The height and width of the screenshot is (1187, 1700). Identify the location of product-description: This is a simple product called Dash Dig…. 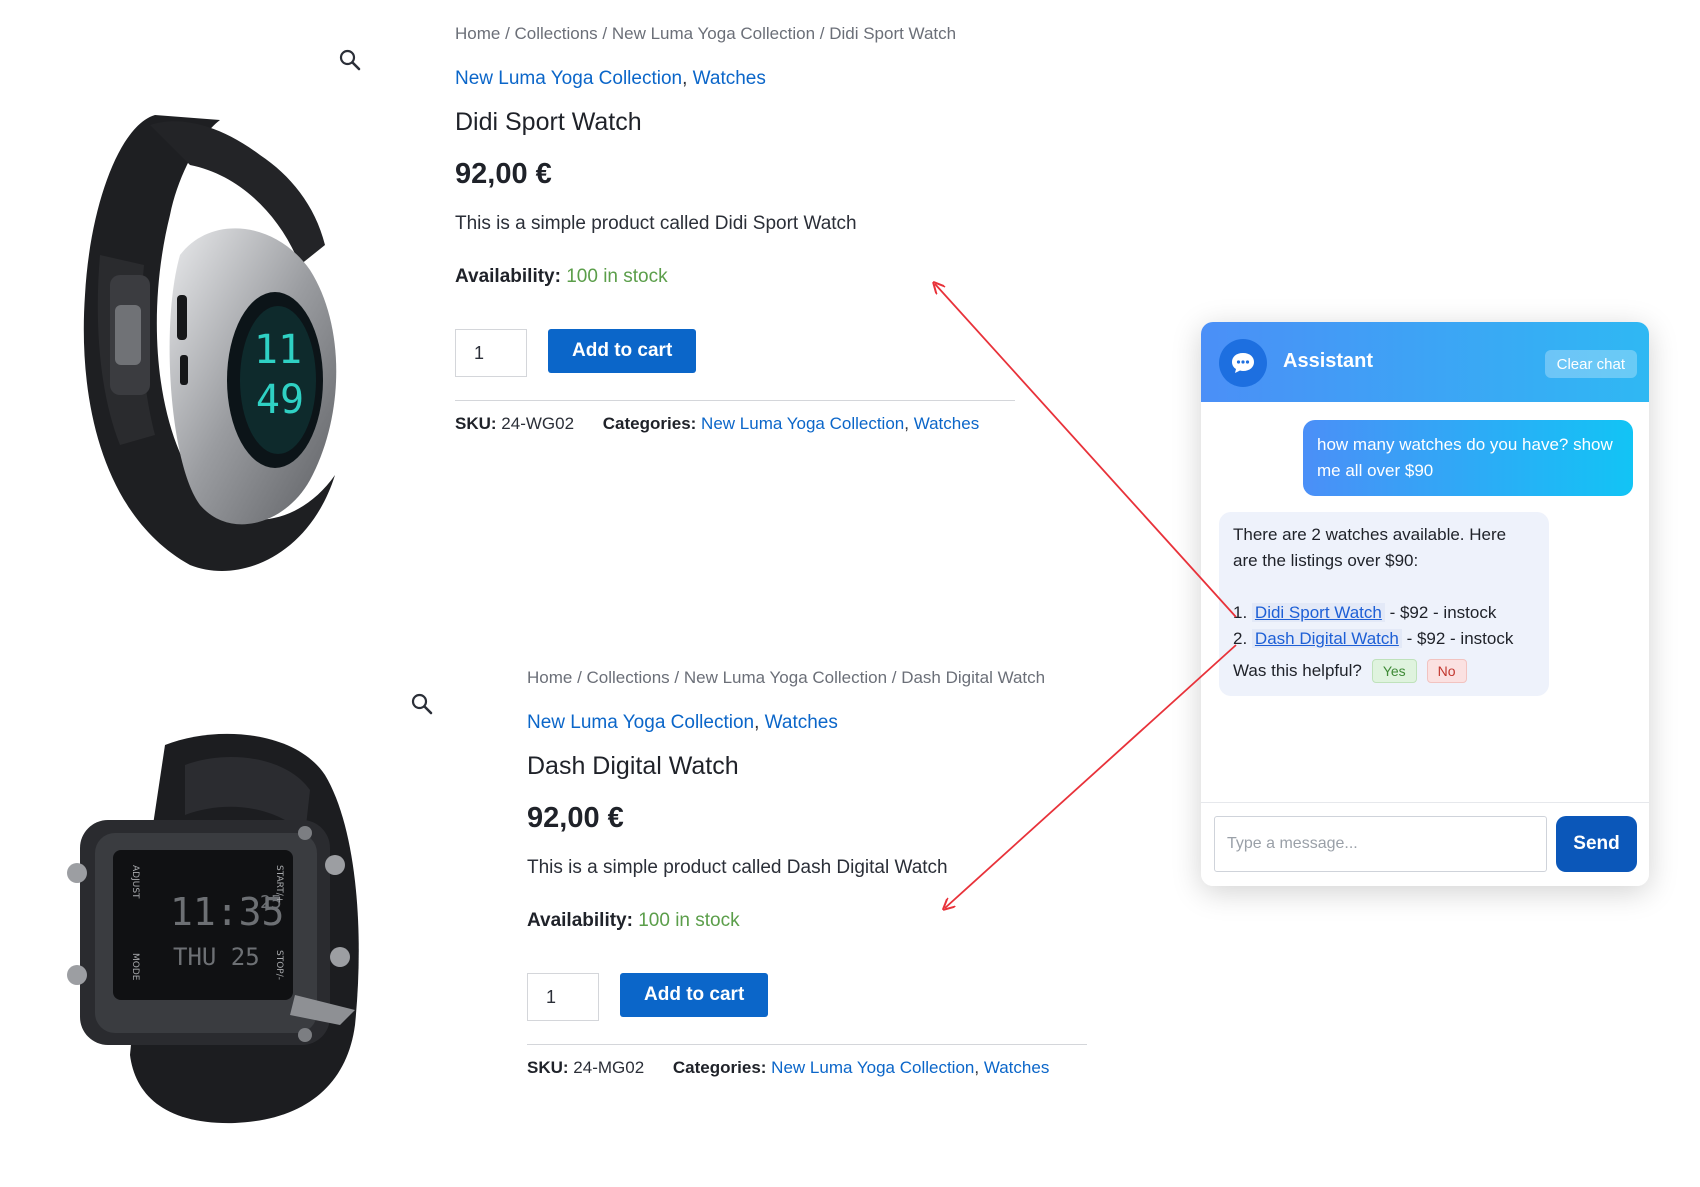
(737, 867).